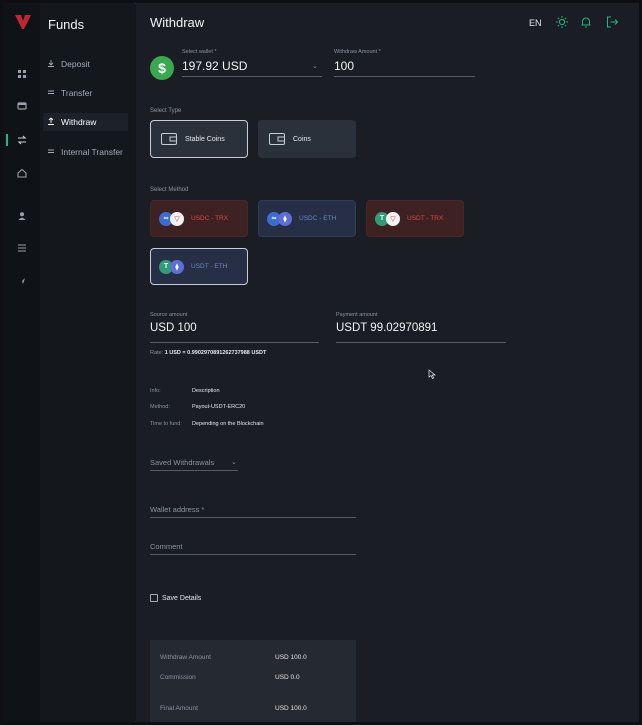  I want to click on summary-commission-key: Commission, so click(178, 677).